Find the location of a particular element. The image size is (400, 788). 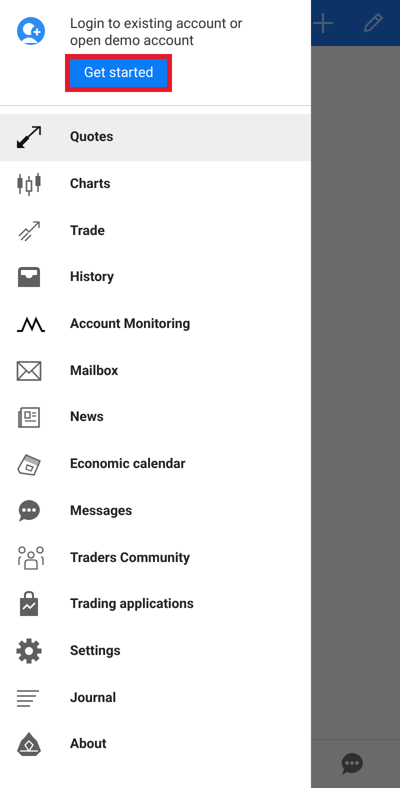

people-icon is located at coordinates (31, 557).